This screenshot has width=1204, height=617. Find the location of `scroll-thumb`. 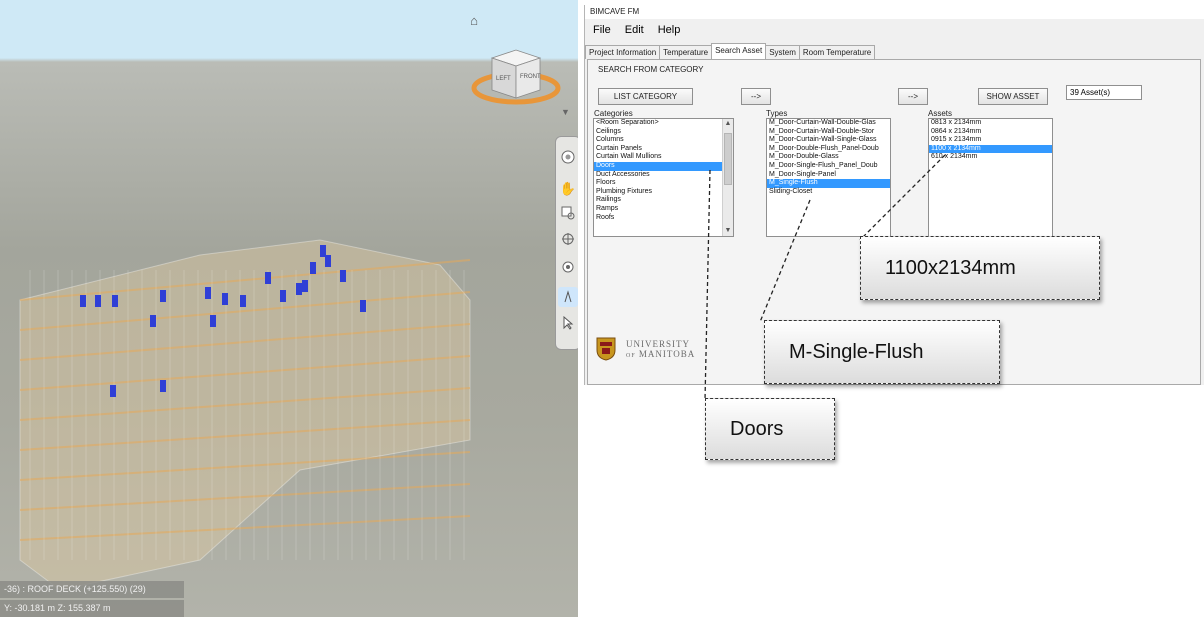

scroll-thumb is located at coordinates (728, 159).